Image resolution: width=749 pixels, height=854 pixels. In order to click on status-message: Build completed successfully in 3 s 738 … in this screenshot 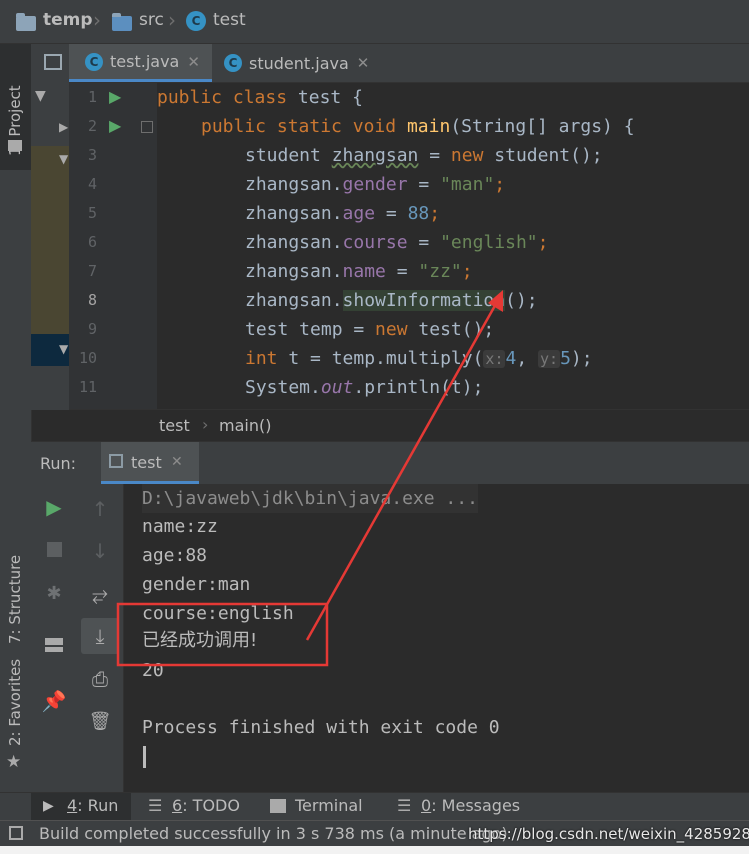, I will do `click(273, 833)`.